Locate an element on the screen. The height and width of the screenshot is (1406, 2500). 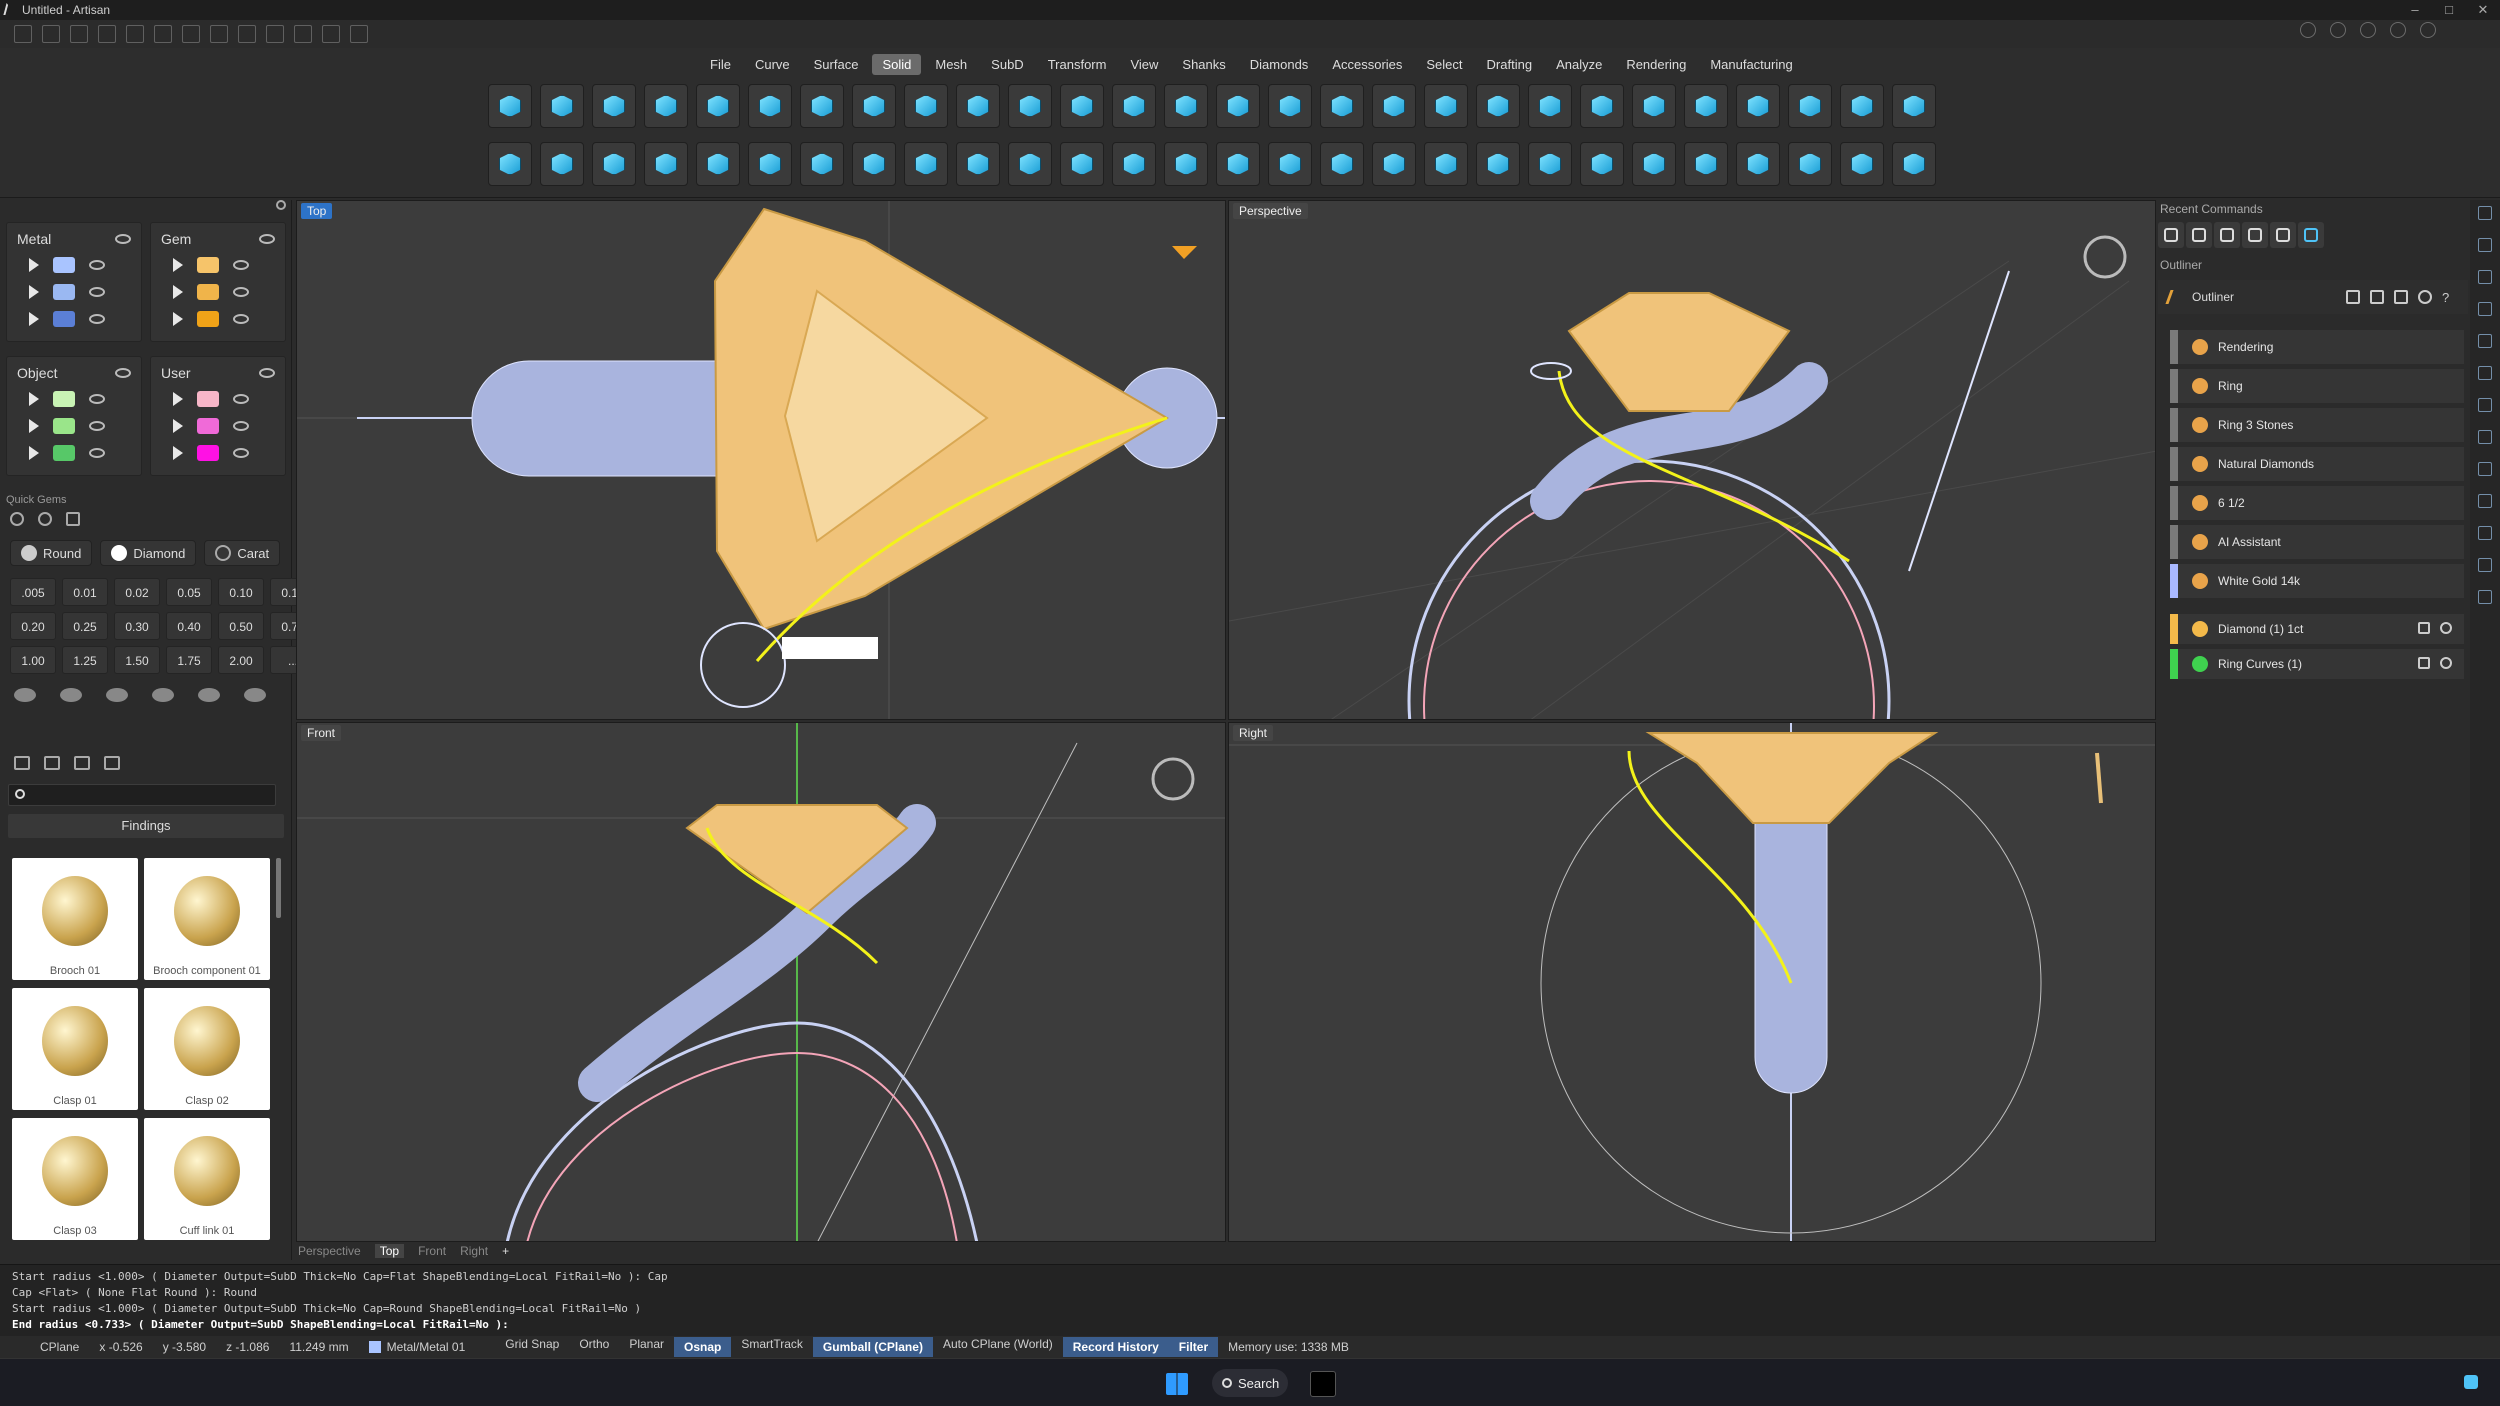
save-icon is located at coordinates (191, 34).